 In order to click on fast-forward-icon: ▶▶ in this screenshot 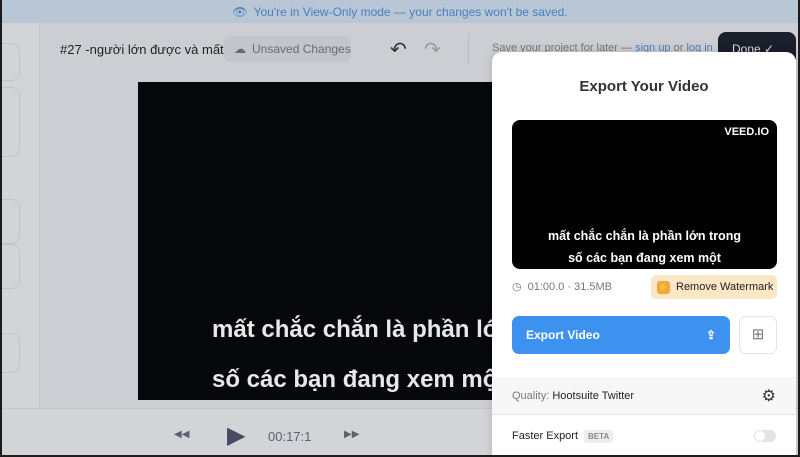, I will do `click(351, 434)`.